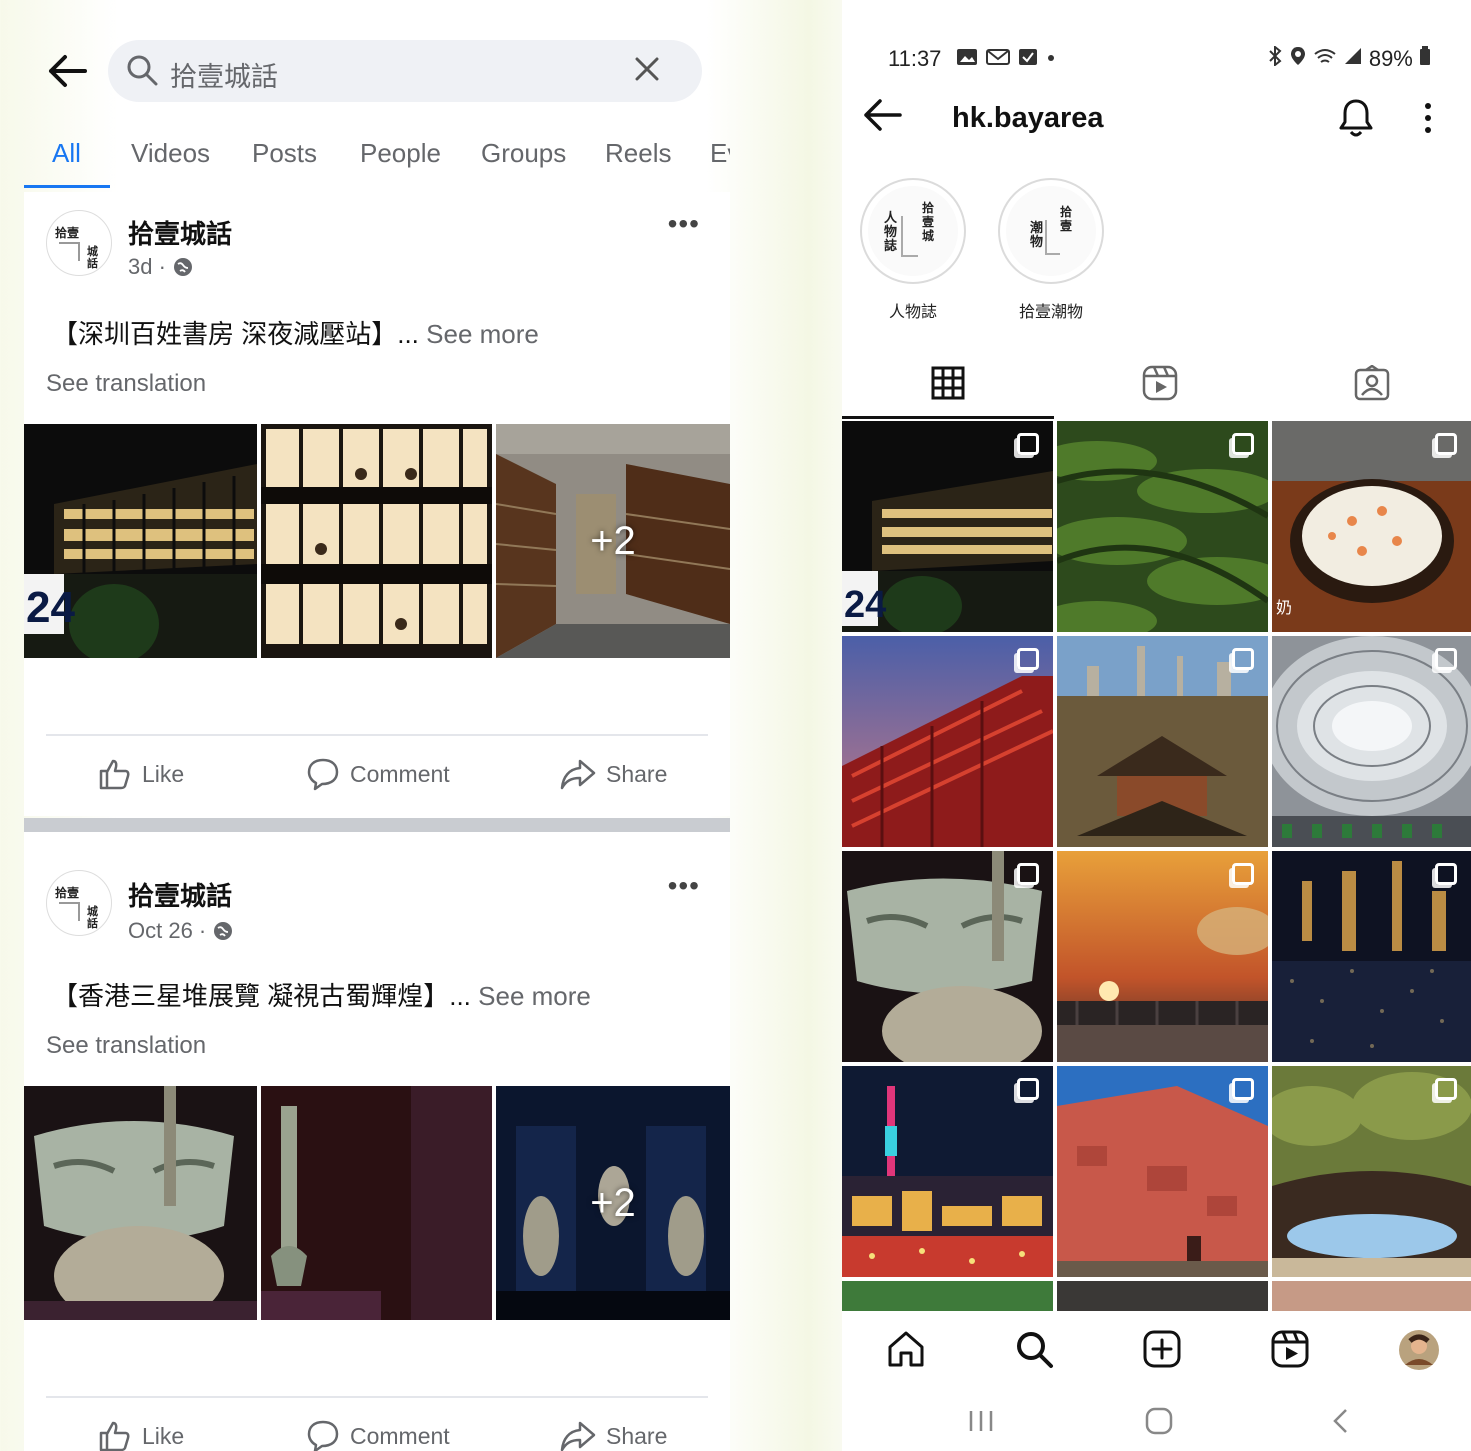 The height and width of the screenshot is (1451, 1471). What do you see at coordinates (967, 57) in the screenshot?
I see `gallery-icon` at bounding box center [967, 57].